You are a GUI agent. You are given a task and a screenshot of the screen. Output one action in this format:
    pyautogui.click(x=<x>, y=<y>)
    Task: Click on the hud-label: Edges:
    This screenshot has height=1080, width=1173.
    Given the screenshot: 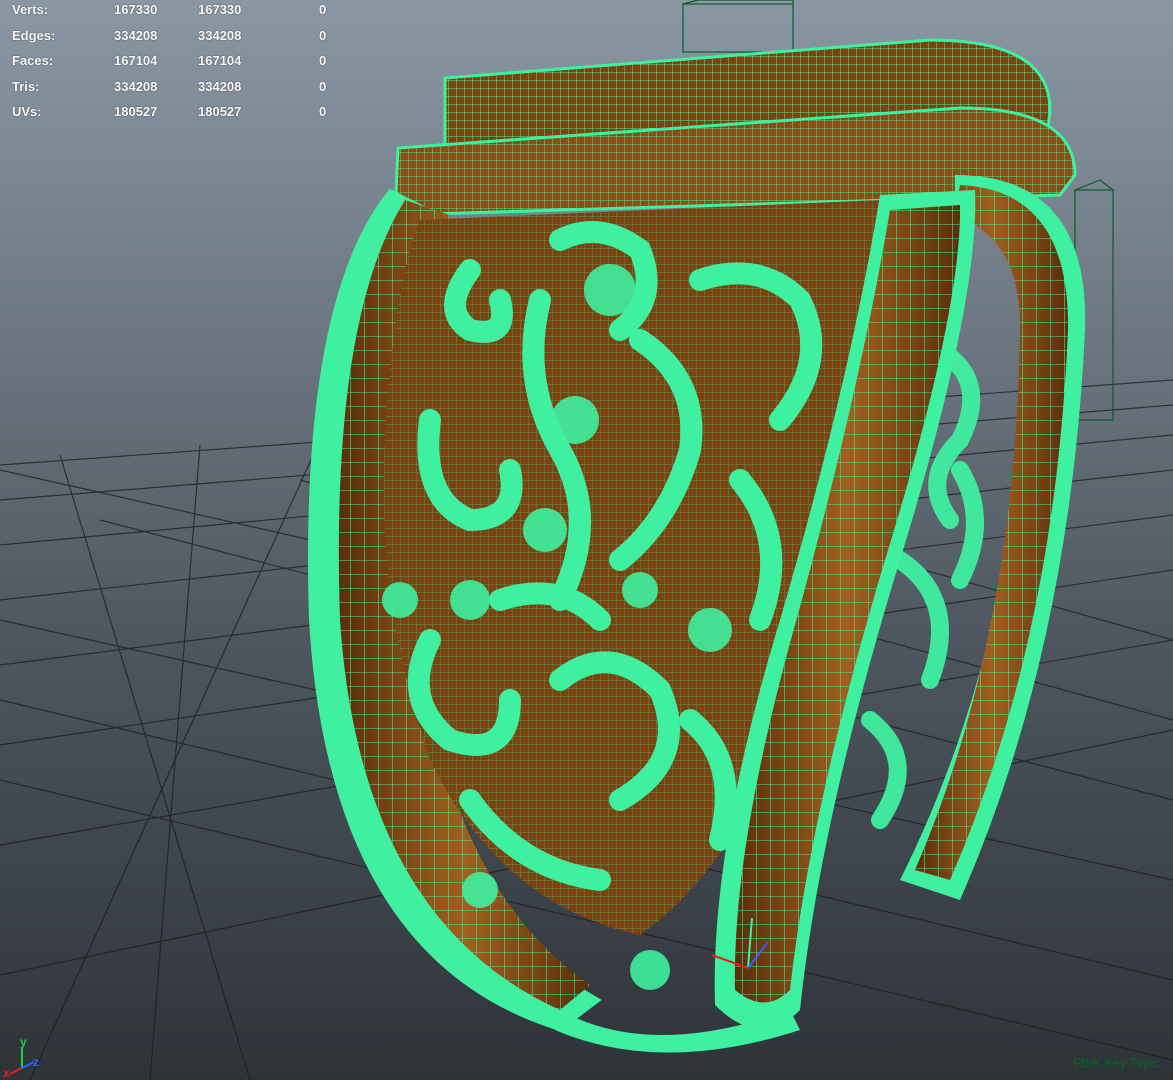 What is the action you would take?
    pyautogui.click(x=34, y=35)
    